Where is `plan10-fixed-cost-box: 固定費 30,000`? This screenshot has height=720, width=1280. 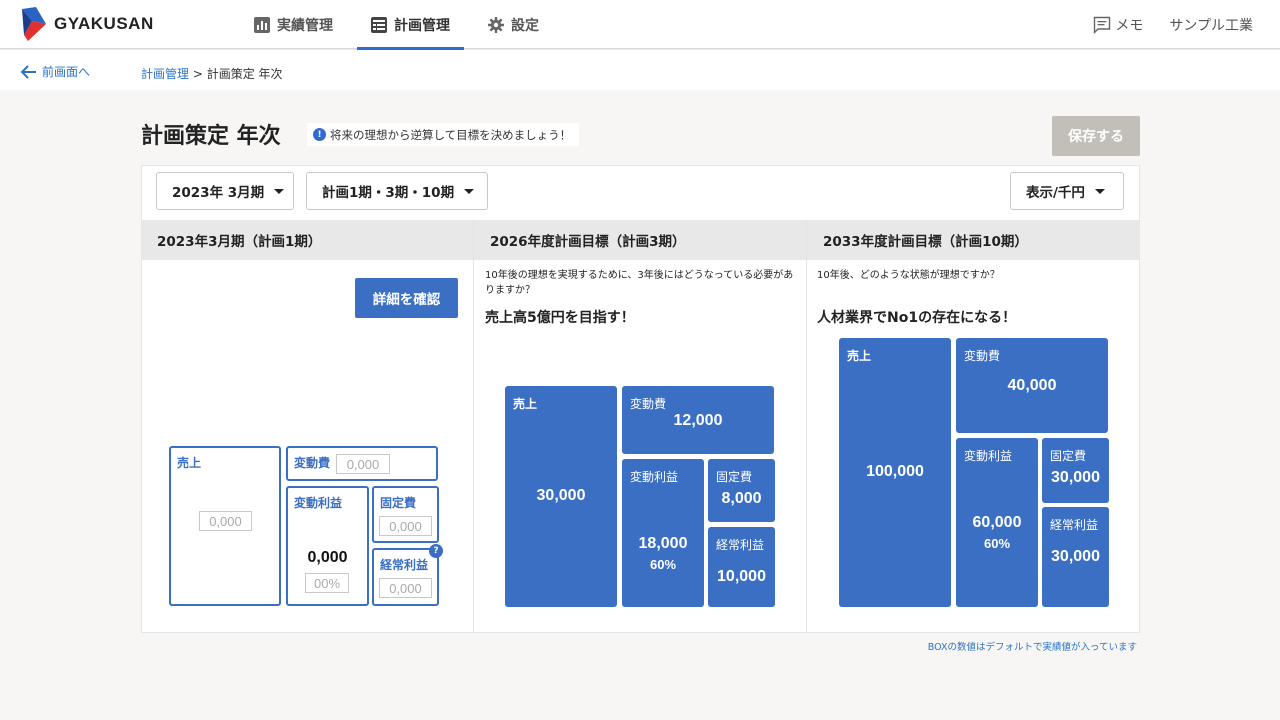
plan10-fixed-cost-box: 固定費 30,000 is located at coordinates (1075, 470).